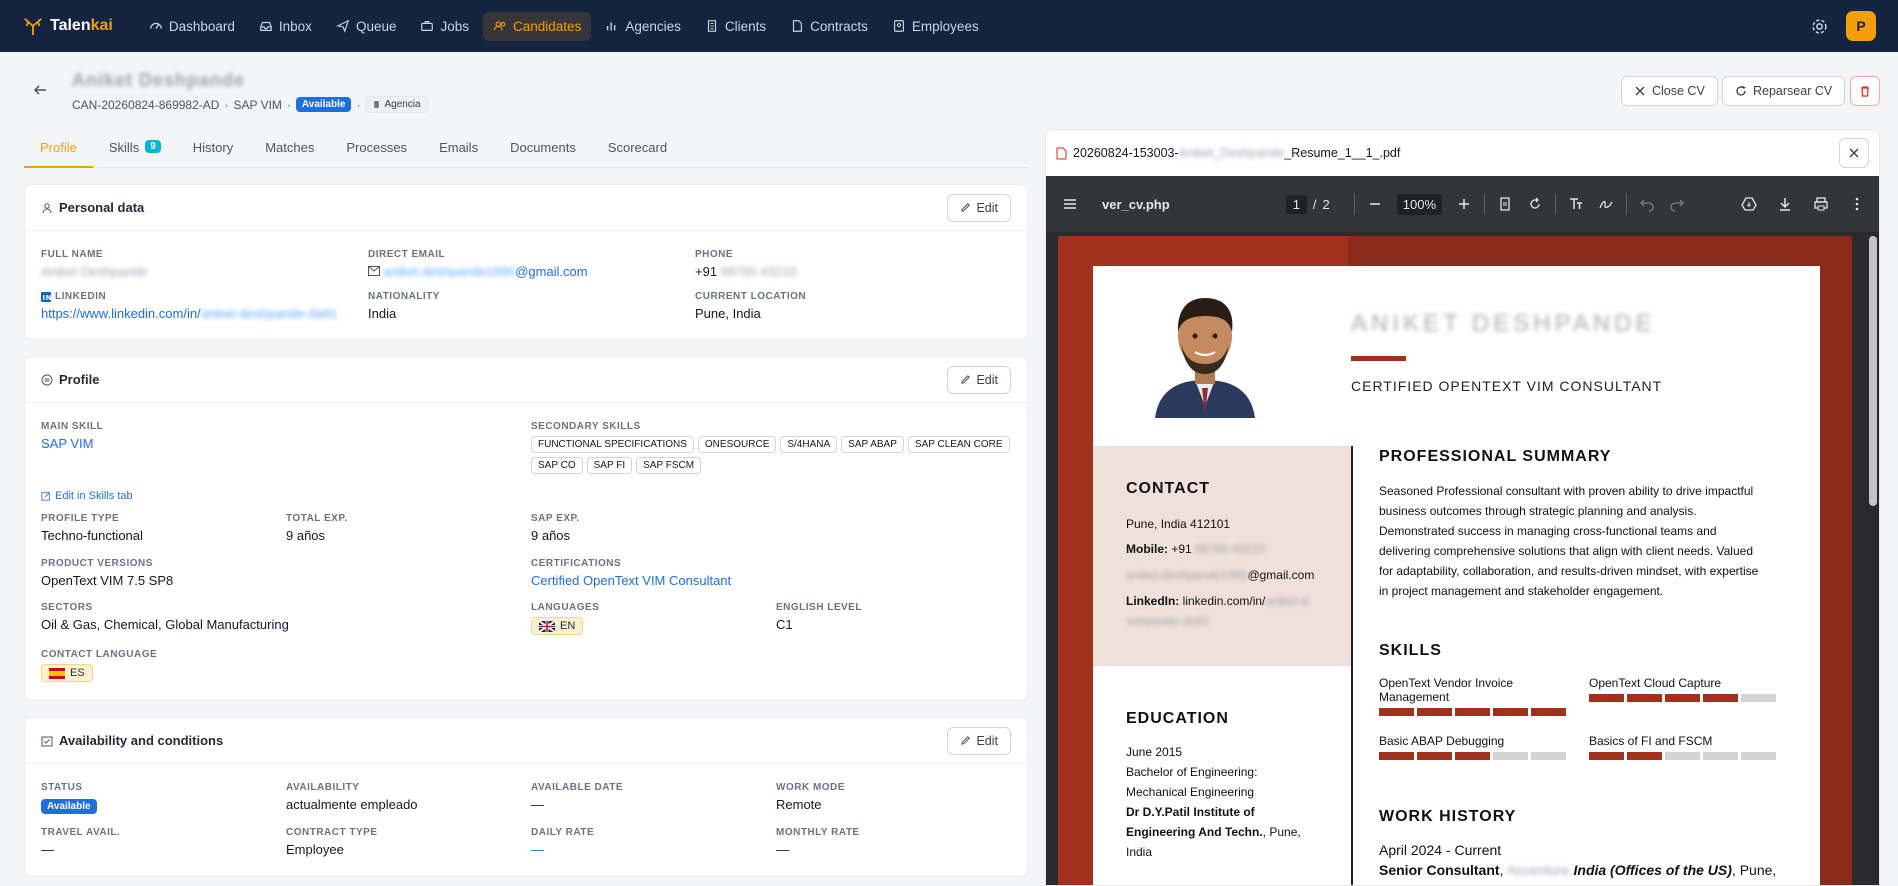 The width and height of the screenshot is (1898, 886). What do you see at coordinates (1507, 386) in the screenshot?
I see `cv-role: CERTIFIED OPENTEXT VIM CONSULTANT` at bounding box center [1507, 386].